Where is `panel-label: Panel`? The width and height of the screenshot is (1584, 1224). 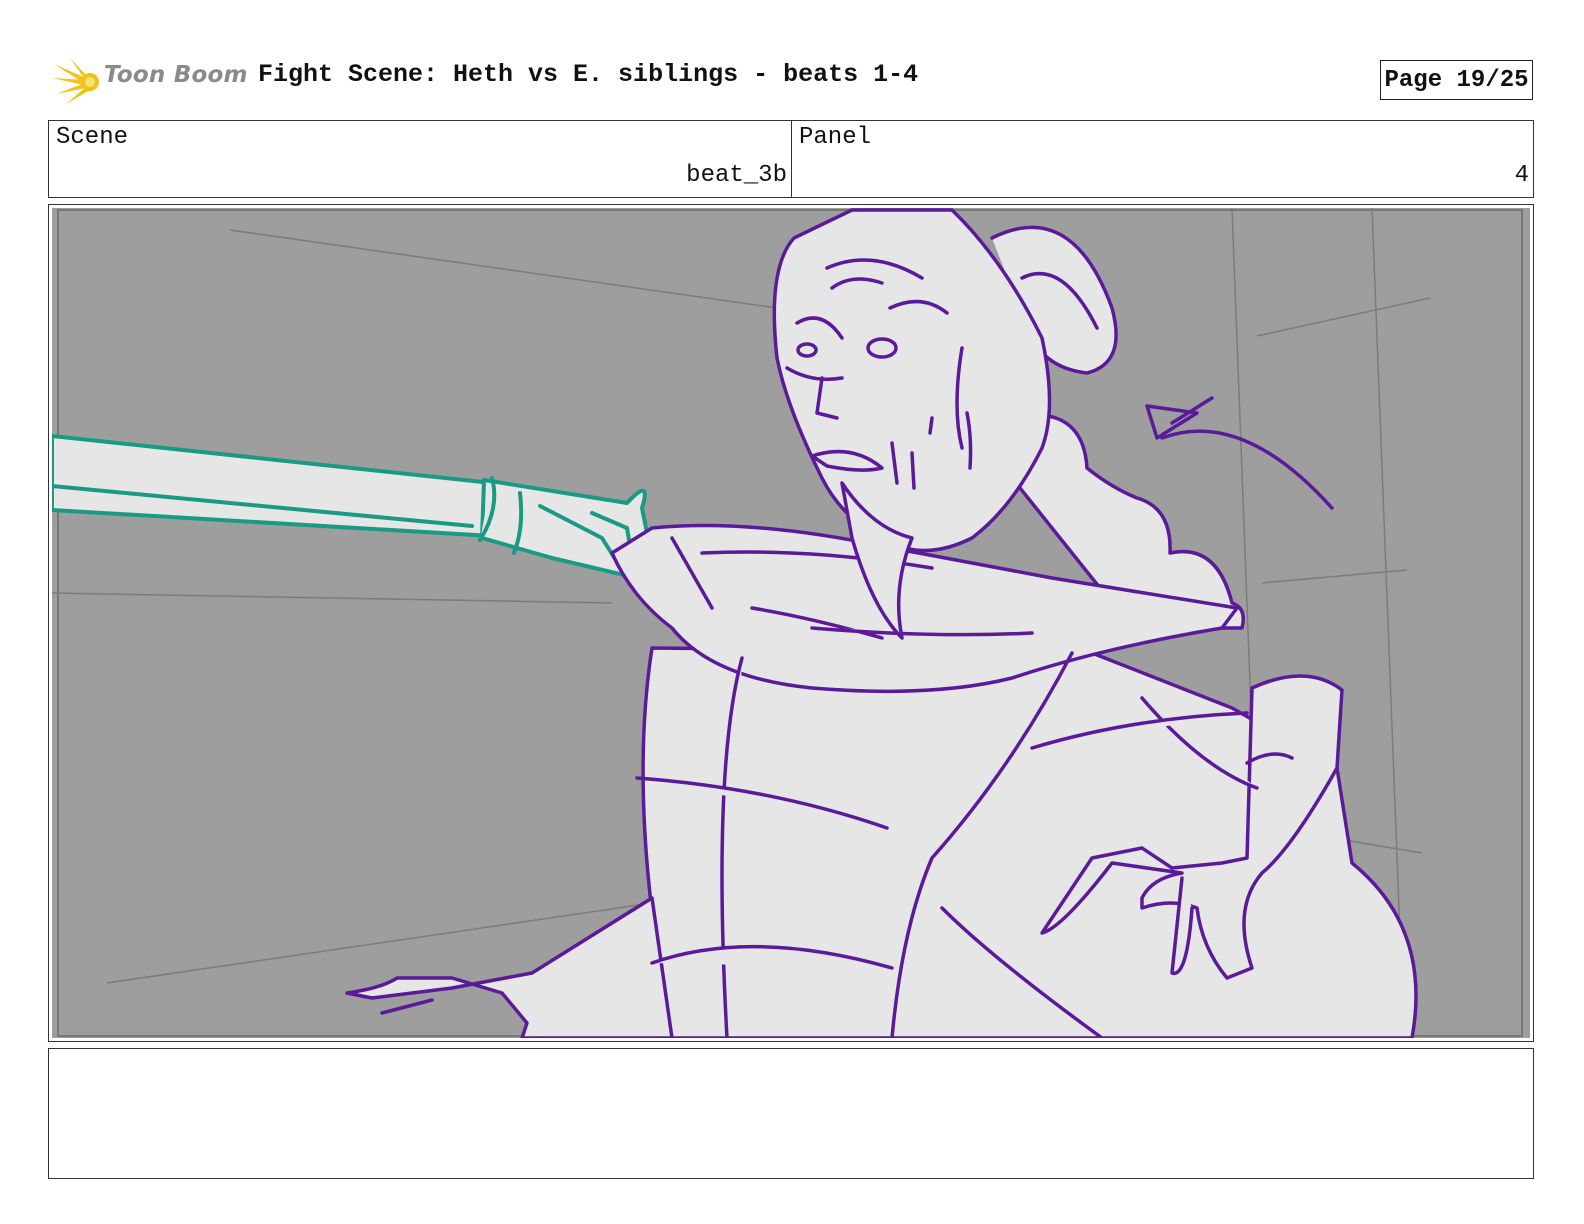
panel-label: Panel is located at coordinates (835, 137).